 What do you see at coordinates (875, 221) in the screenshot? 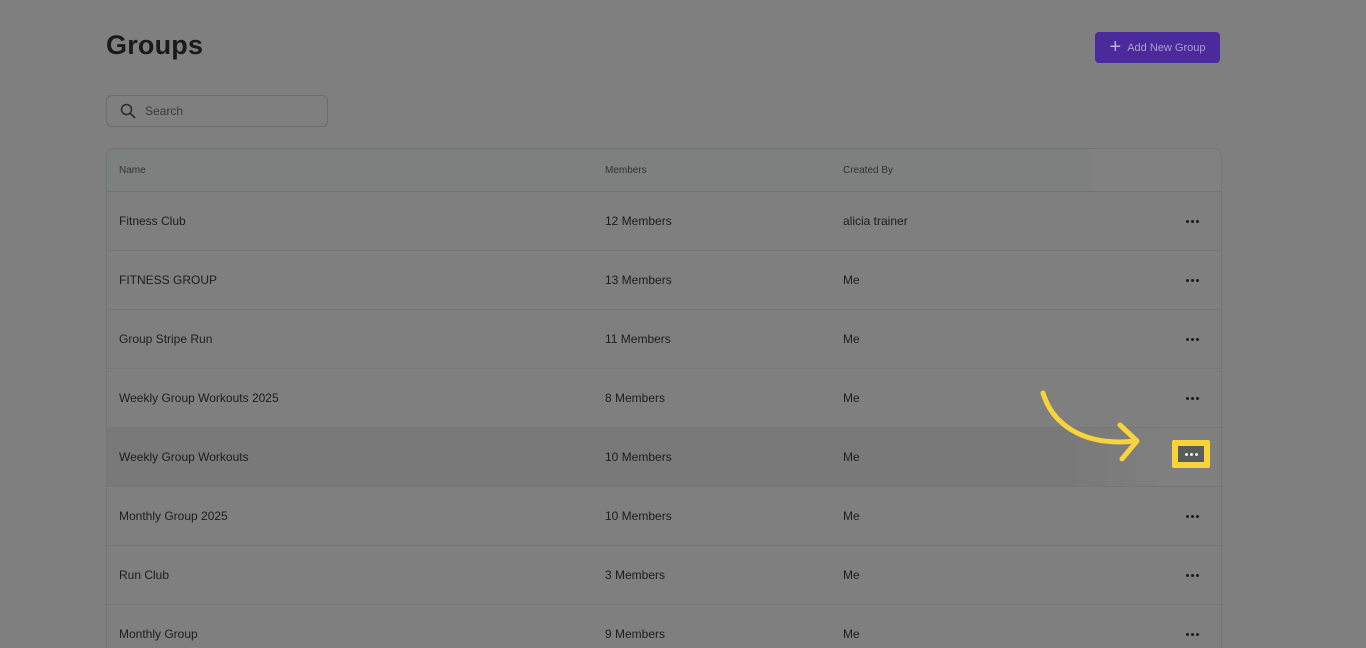
I see `group-created-by: alicia trainer` at bounding box center [875, 221].